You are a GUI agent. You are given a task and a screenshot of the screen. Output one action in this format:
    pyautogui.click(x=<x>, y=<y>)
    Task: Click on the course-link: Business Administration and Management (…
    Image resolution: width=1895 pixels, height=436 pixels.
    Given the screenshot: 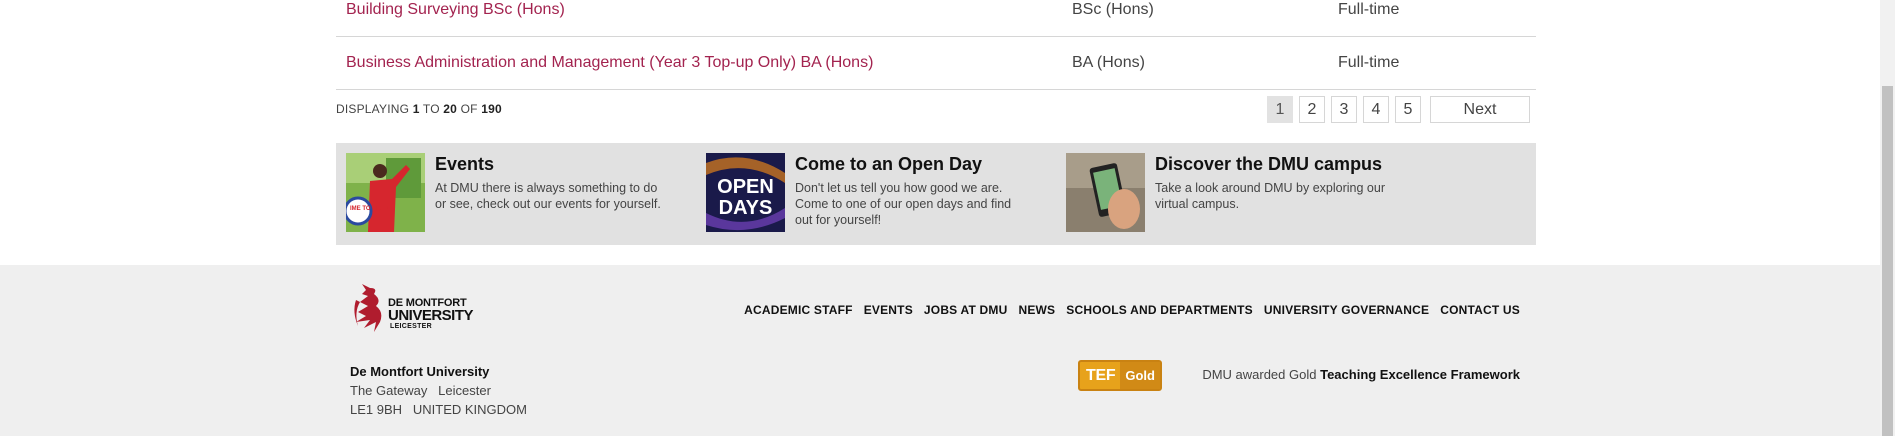 What is the action you would take?
    pyautogui.click(x=609, y=63)
    